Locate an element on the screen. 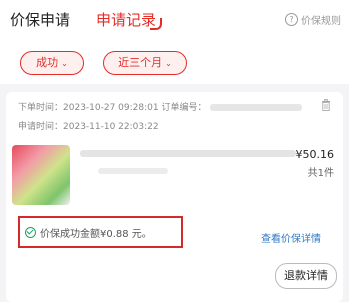 This screenshot has height=302, width=349. order-time: 2023-10-27 09:28:01 is located at coordinates (111, 108).